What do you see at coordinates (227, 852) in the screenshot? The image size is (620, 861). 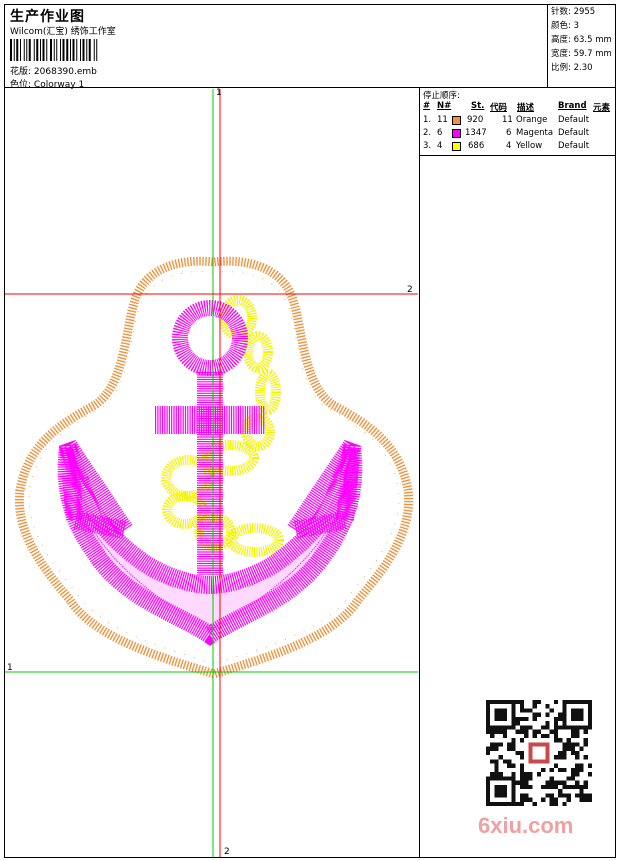 I see `axis-label-v-red: 2` at bounding box center [227, 852].